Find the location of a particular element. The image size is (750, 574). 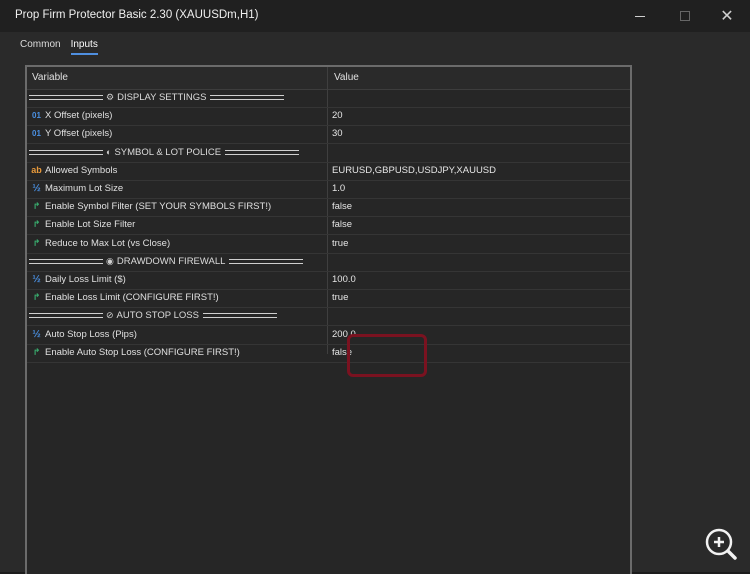

parameter-row: 01 X Offset (pixels) 20 is located at coordinates (328, 117).